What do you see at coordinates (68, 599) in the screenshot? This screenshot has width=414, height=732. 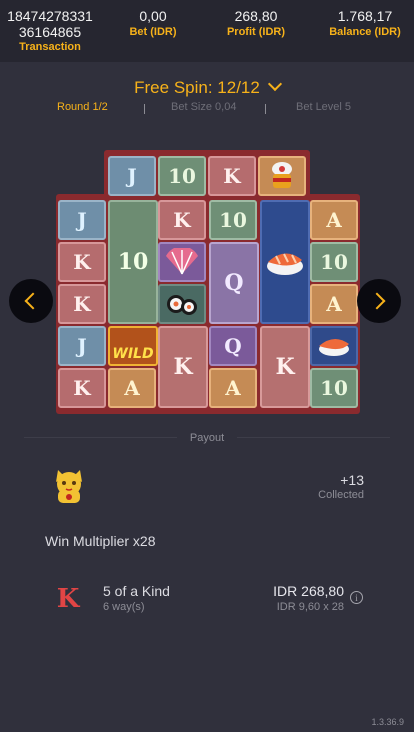 I see `payout-symbol-k: K` at bounding box center [68, 599].